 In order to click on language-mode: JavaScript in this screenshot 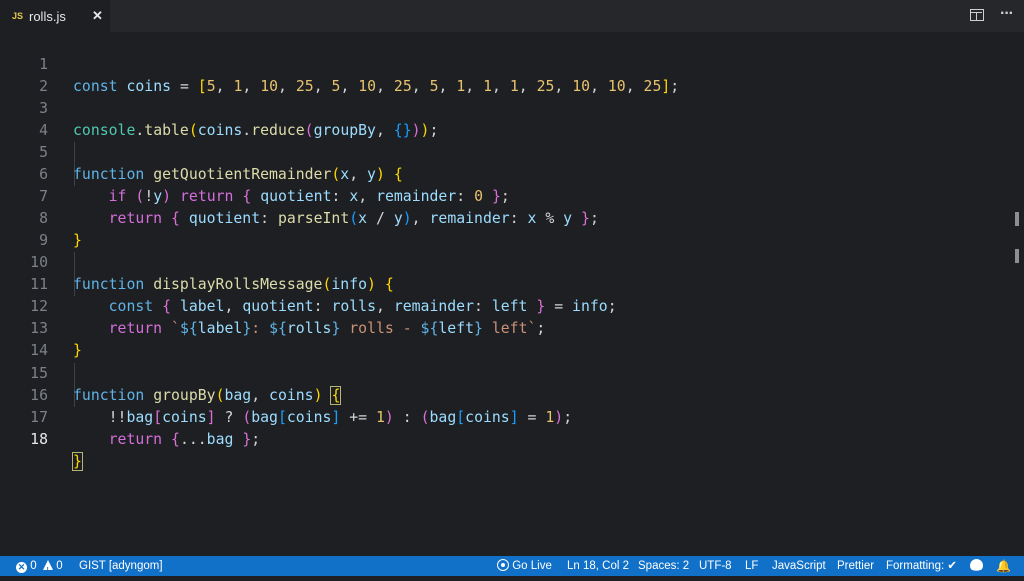, I will do `click(799, 566)`.